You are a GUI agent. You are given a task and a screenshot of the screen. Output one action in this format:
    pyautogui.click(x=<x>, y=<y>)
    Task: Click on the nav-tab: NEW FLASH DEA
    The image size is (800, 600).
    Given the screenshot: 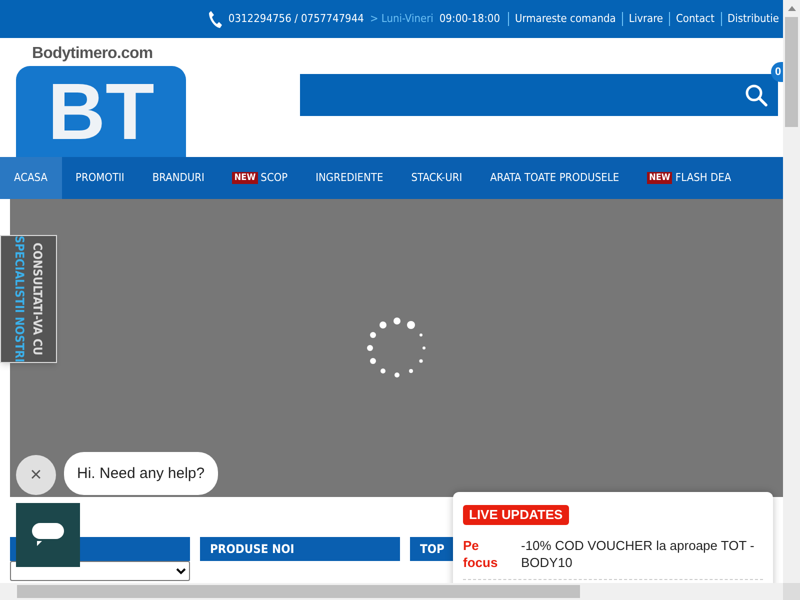 What is the action you would take?
    pyautogui.click(x=689, y=178)
    